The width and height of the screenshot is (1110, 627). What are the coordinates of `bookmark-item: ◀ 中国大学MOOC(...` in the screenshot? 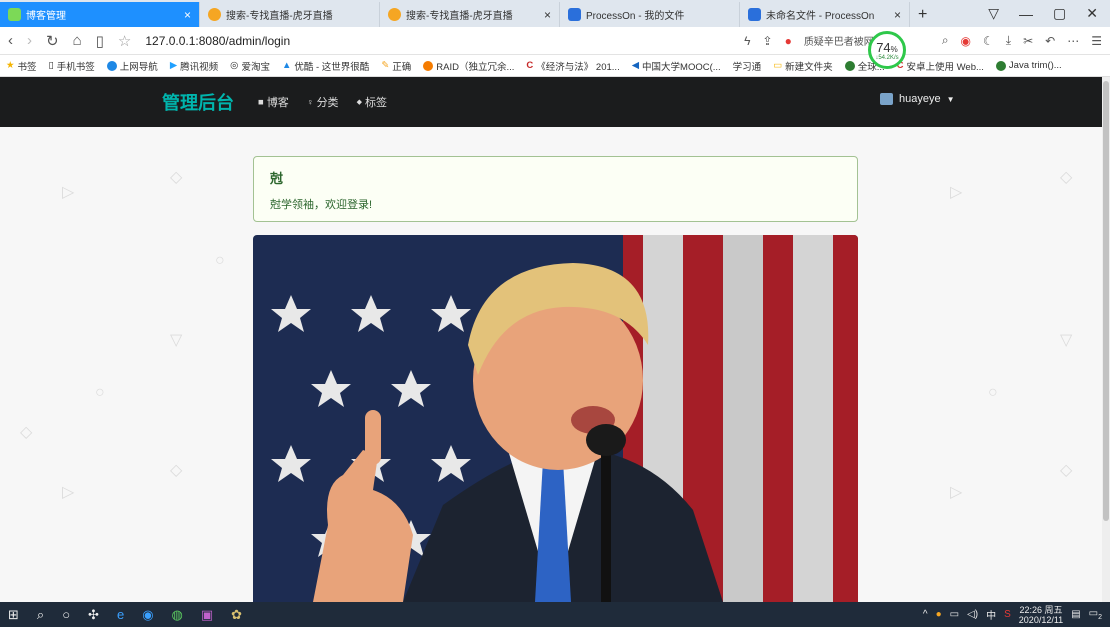 It's located at (676, 66).